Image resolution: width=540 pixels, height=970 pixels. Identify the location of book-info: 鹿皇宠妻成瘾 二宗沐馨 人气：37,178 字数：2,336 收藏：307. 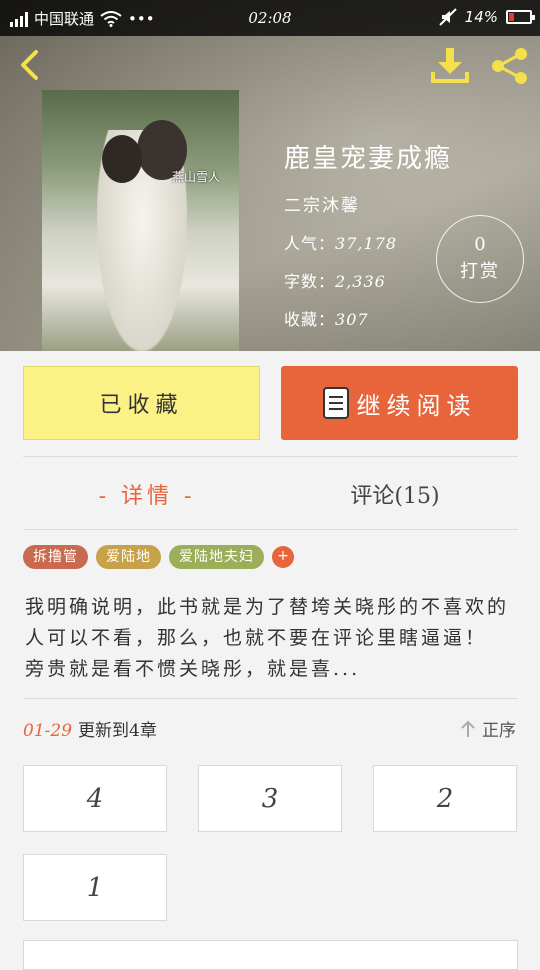
(368, 234).